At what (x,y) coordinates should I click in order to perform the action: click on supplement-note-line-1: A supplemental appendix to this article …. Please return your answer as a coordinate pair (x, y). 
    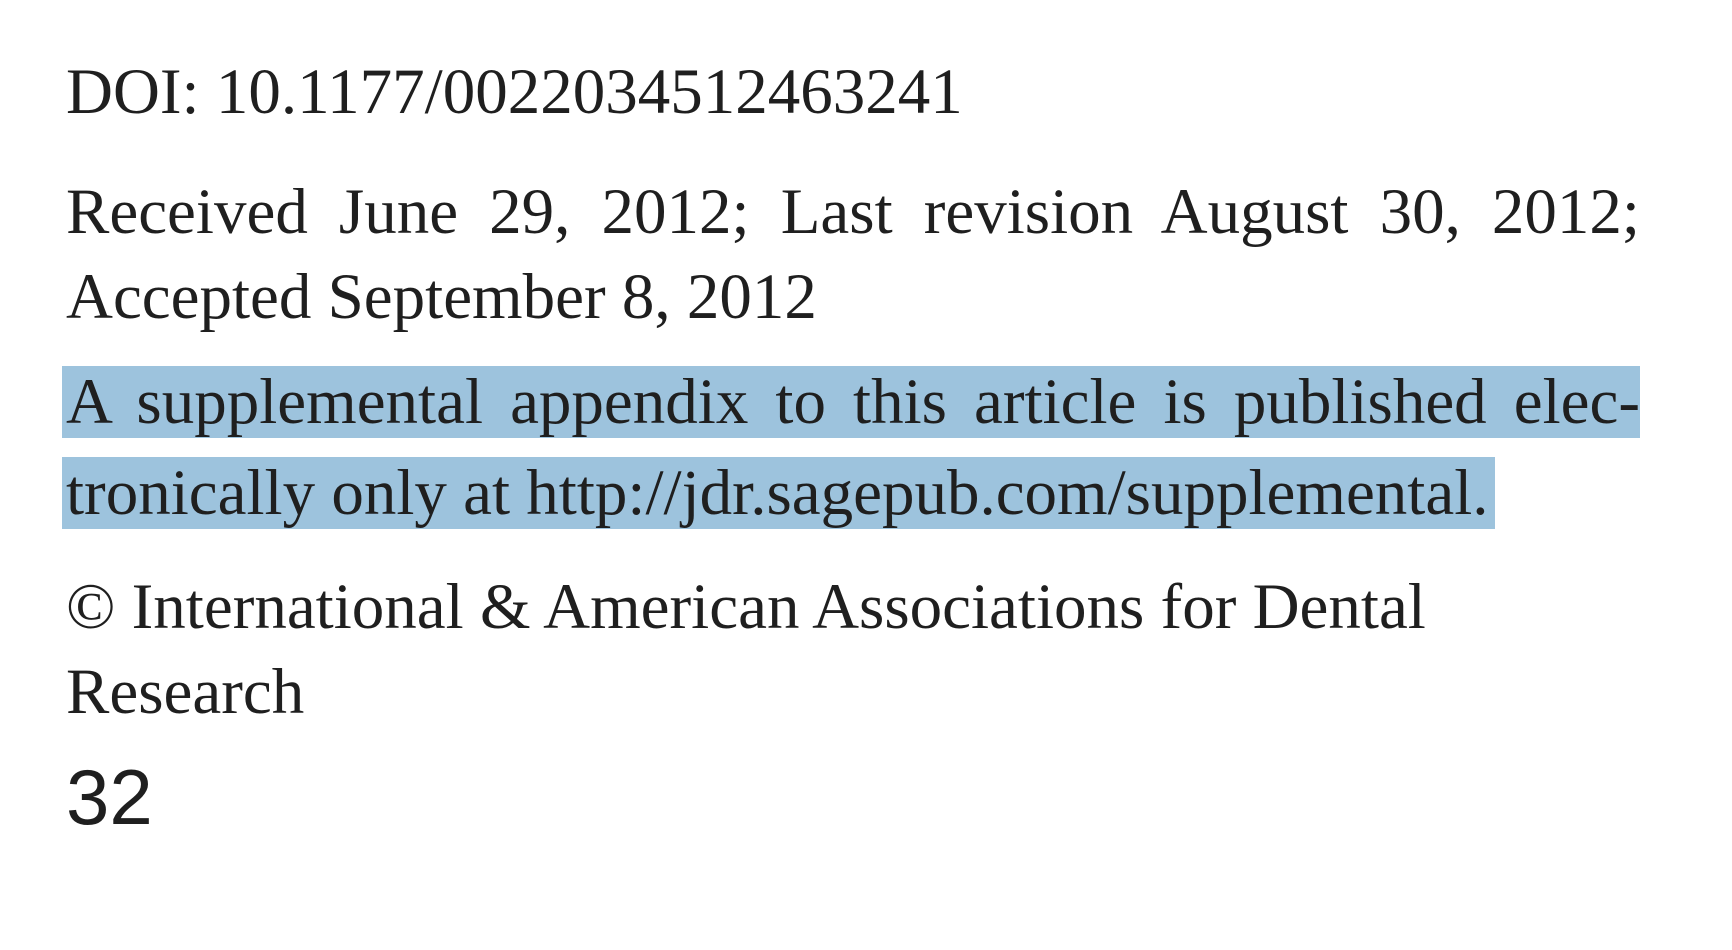
    Looking at the image, I should click on (851, 402).